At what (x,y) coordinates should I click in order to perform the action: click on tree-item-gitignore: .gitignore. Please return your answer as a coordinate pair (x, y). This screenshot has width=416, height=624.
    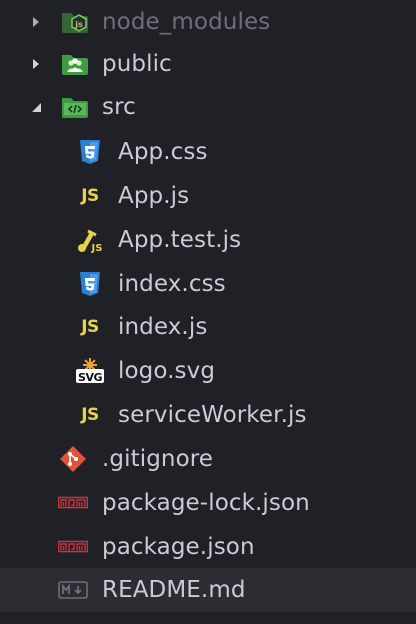
    Looking at the image, I should click on (208, 459).